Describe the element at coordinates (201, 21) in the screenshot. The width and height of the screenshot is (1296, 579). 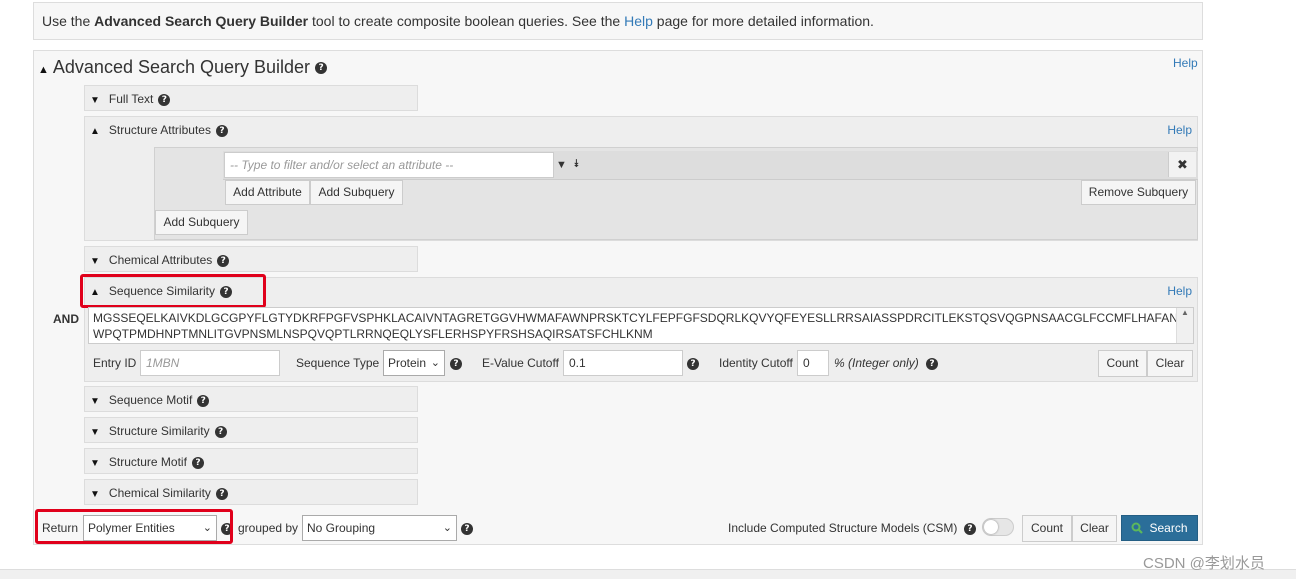
I see `banner-bold-title: Advanced Search Query Builder` at that location.